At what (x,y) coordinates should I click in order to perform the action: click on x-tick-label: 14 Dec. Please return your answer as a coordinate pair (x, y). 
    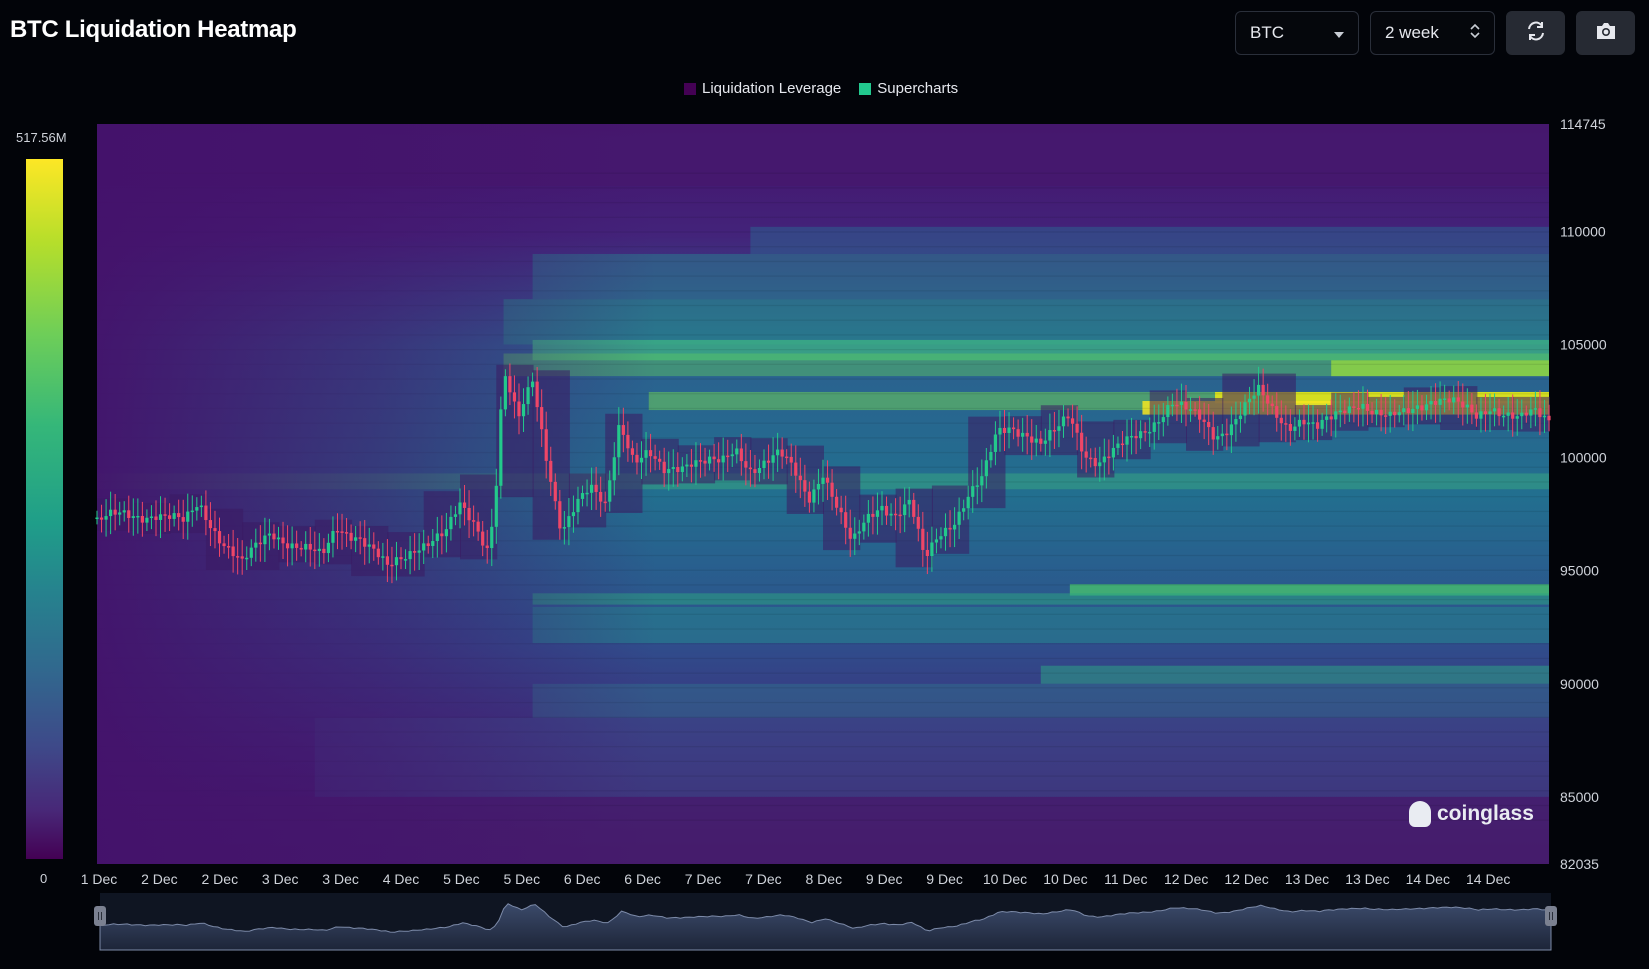
    Looking at the image, I should click on (1488, 879).